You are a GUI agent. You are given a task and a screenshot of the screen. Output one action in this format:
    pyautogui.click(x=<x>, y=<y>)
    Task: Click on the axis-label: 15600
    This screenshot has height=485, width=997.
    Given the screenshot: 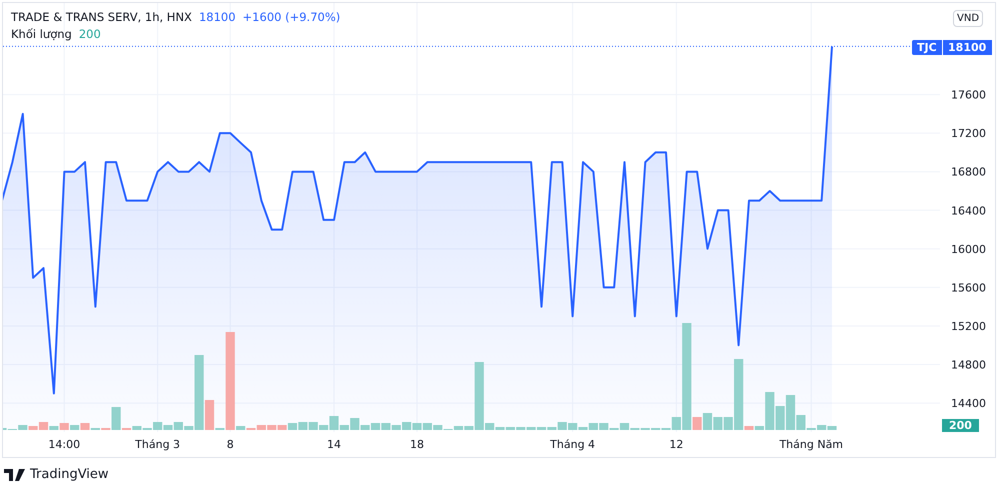 What is the action you would take?
    pyautogui.click(x=968, y=287)
    